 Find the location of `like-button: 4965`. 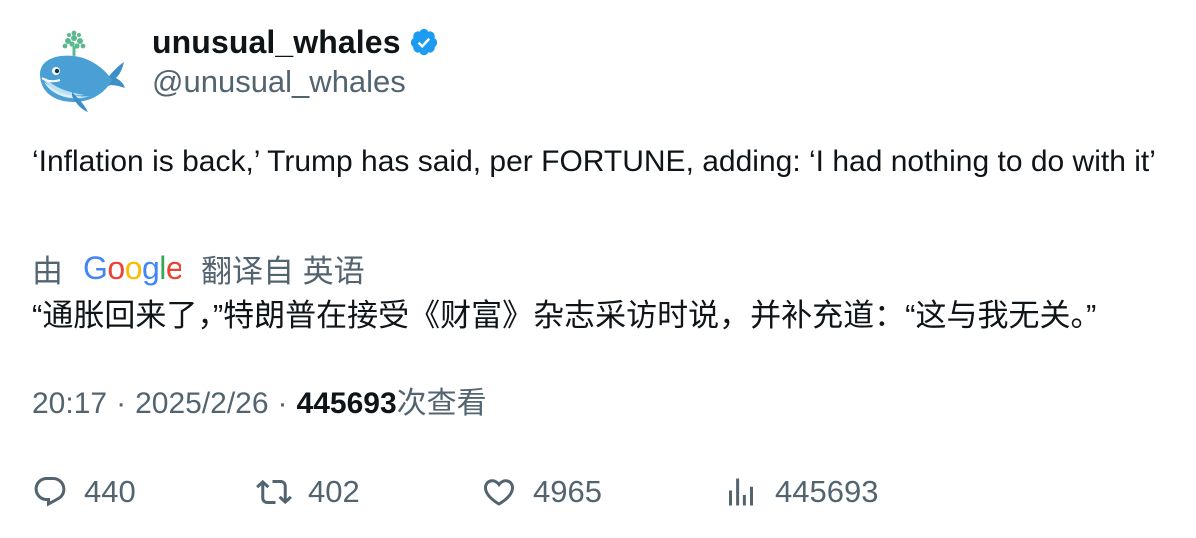

like-button: 4965 is located at coordinates (541, 492).